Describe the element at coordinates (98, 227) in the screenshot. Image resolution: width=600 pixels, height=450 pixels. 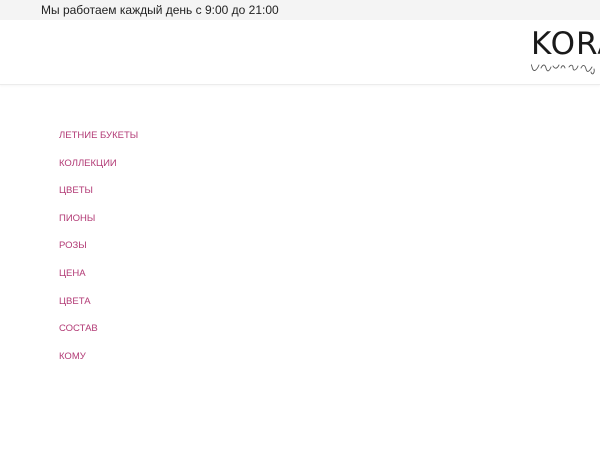
I see `menu-item-peonies: ПИОНЫ` at that location.